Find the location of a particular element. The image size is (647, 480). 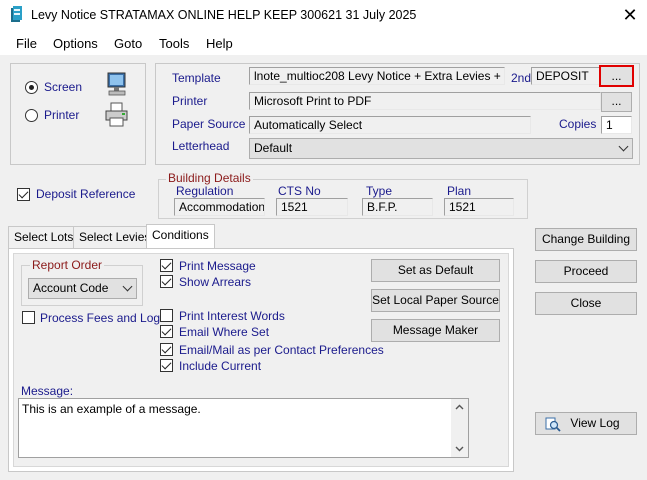

screen-radio is located at coordinates (31, 87).